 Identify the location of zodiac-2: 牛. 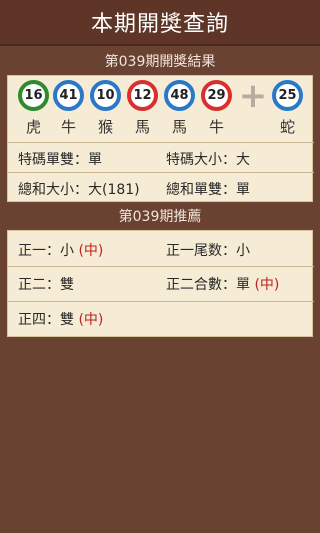
(68, 127).